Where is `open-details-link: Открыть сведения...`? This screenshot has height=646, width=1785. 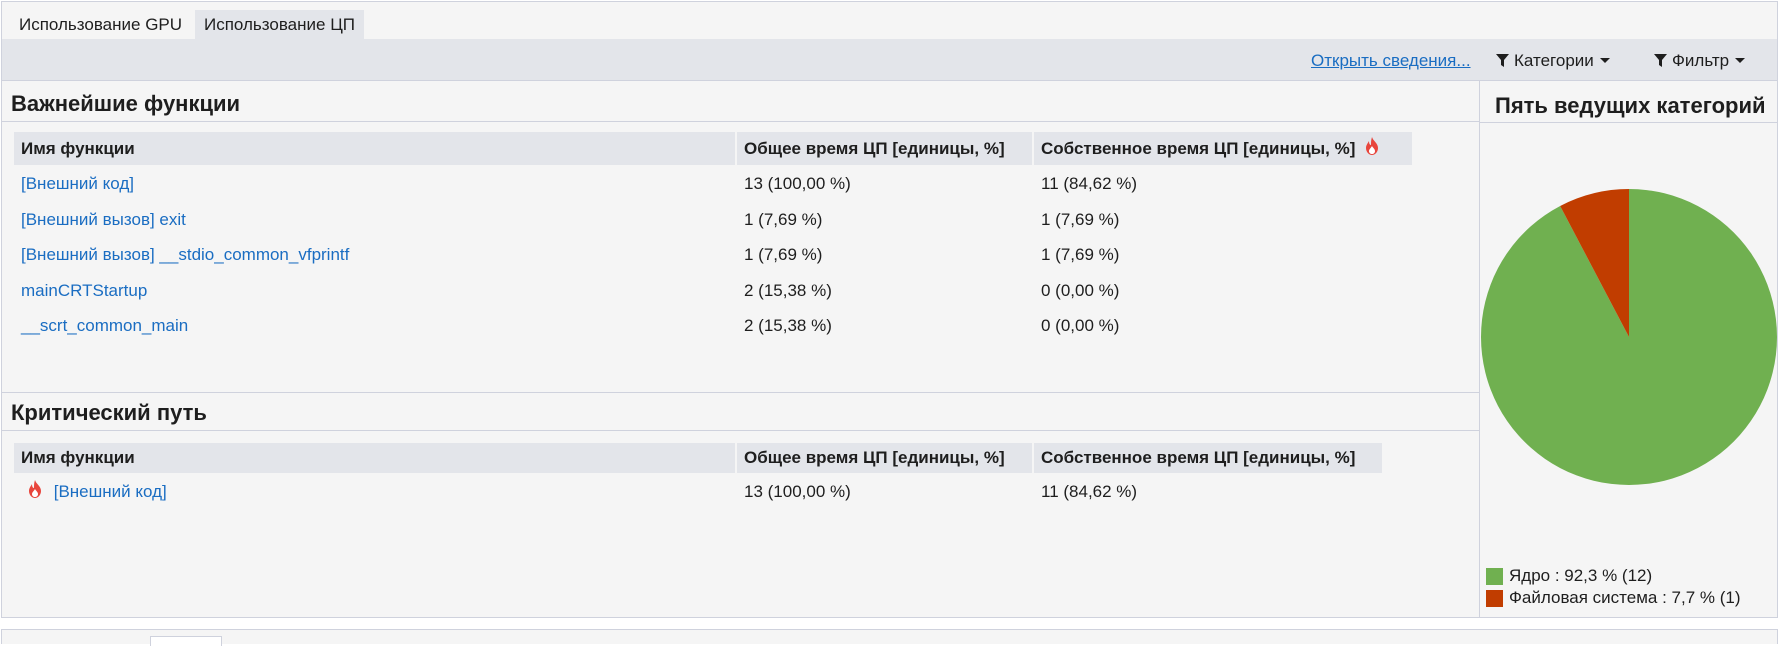
open-details-link: Открыть сведения... is located at coordinates (1391, 61).